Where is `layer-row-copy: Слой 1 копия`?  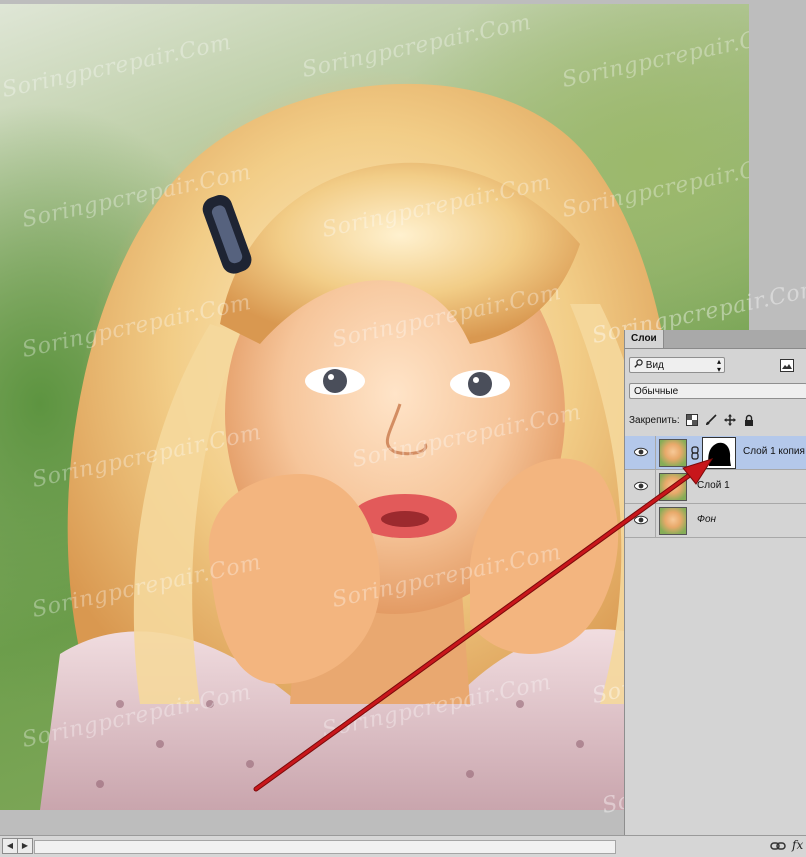 layer-row-copy: Слой 1 копия is located at coordinates (715, 453).